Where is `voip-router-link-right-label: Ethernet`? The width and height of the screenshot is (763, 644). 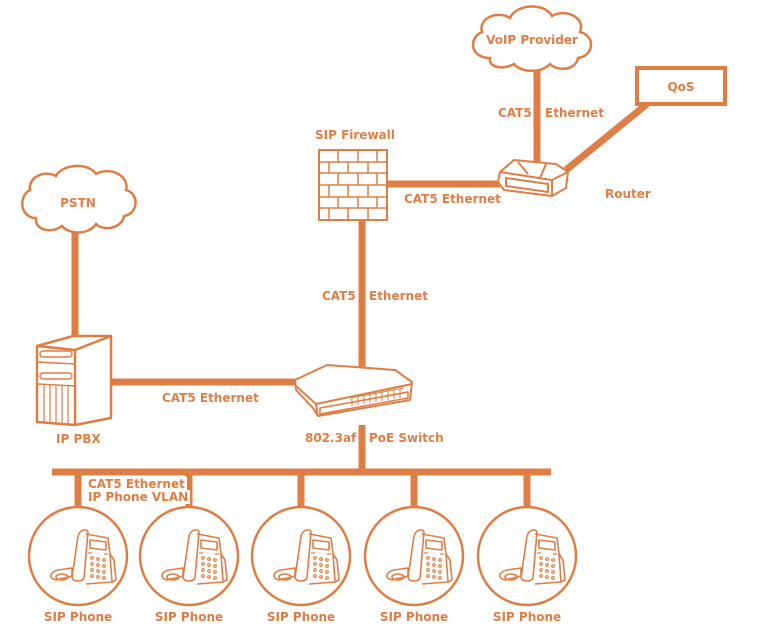
voip-router-link-right-label: Ethernet is located at coordinates (574, 113).